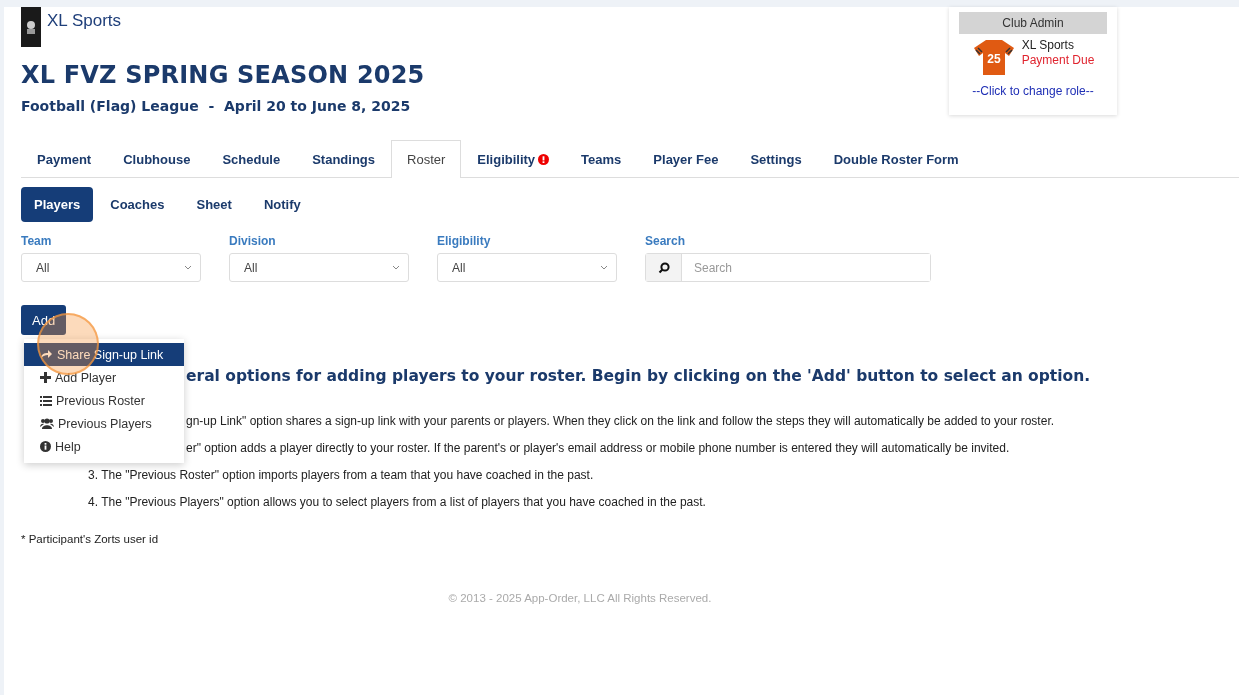  I want to click on tab-label: Schedule, so click(251, 159).